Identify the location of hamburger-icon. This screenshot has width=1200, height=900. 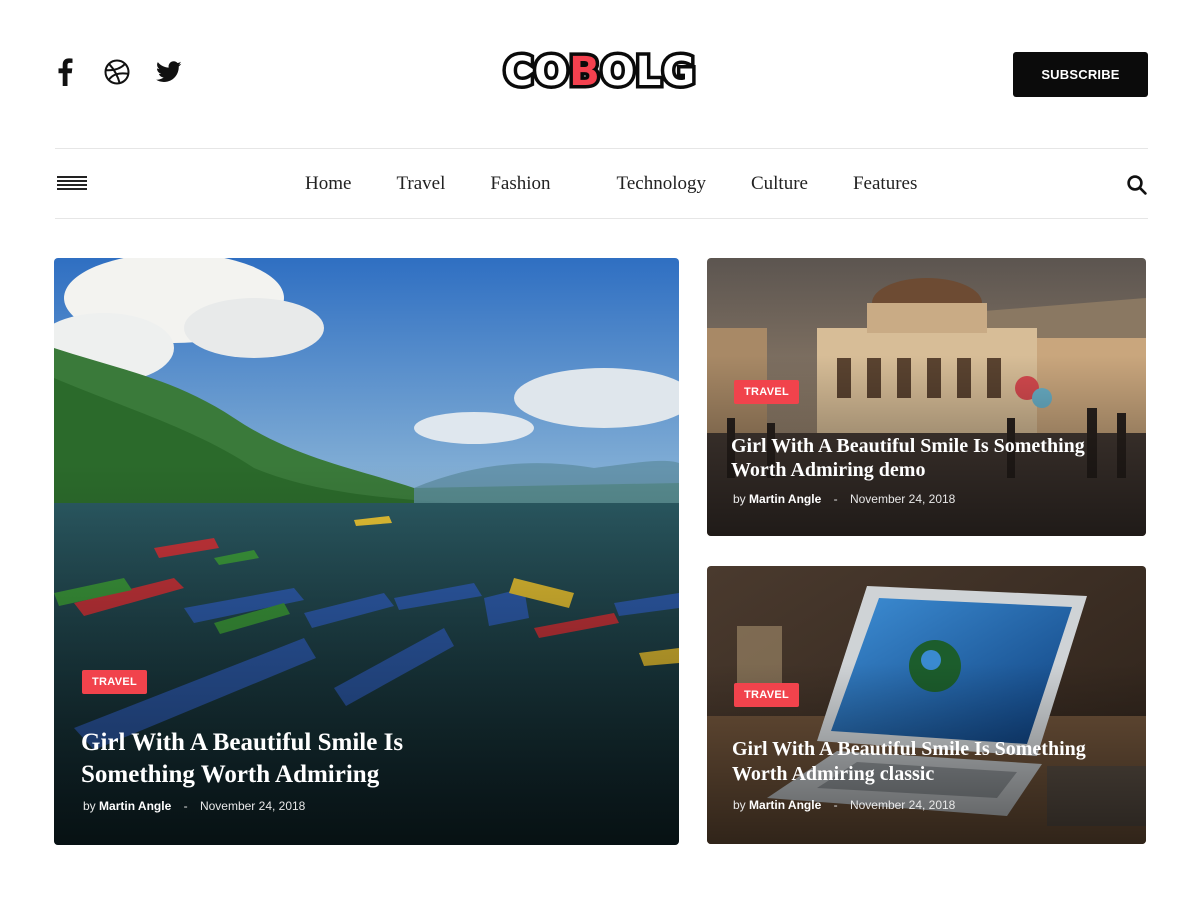
(72, 184).